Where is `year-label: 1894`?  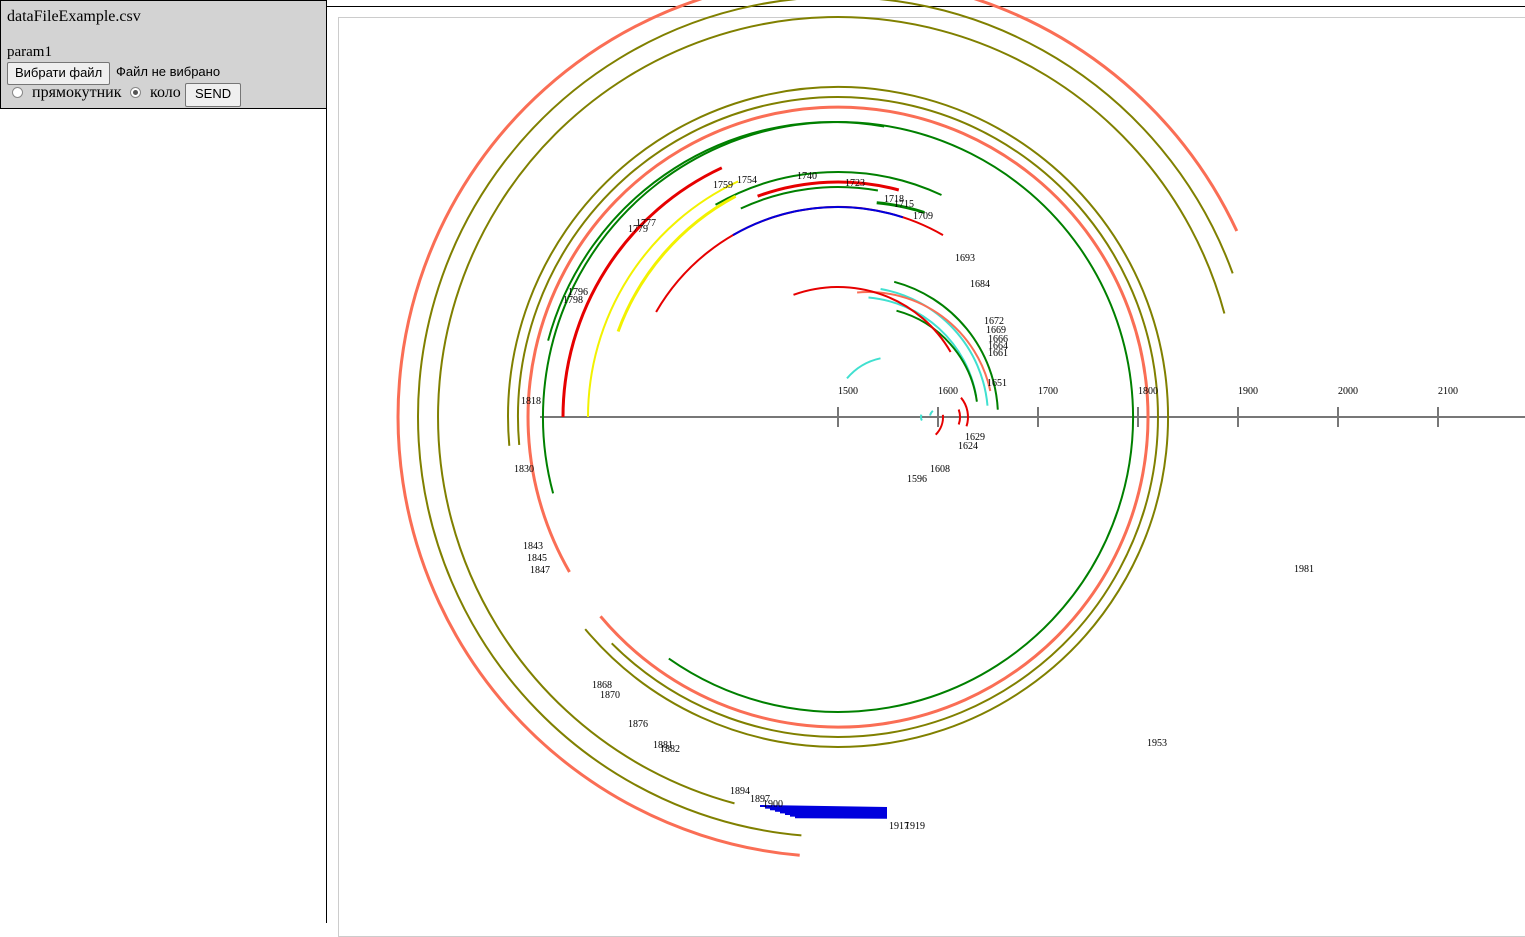
year-label: 1894 is located at coordinates (740, 791).